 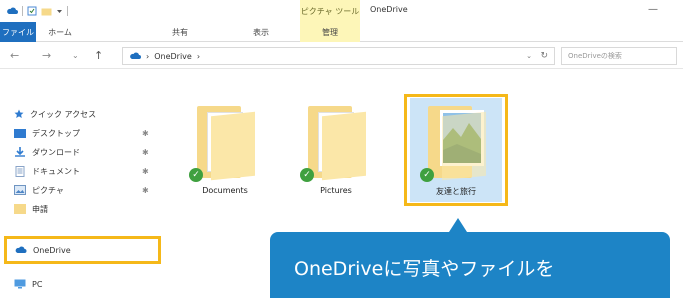 What do you see at coordinates (28, 284) in the screenshot?
I see `nav-item-pc: PC` at bounding box center [28, 284].